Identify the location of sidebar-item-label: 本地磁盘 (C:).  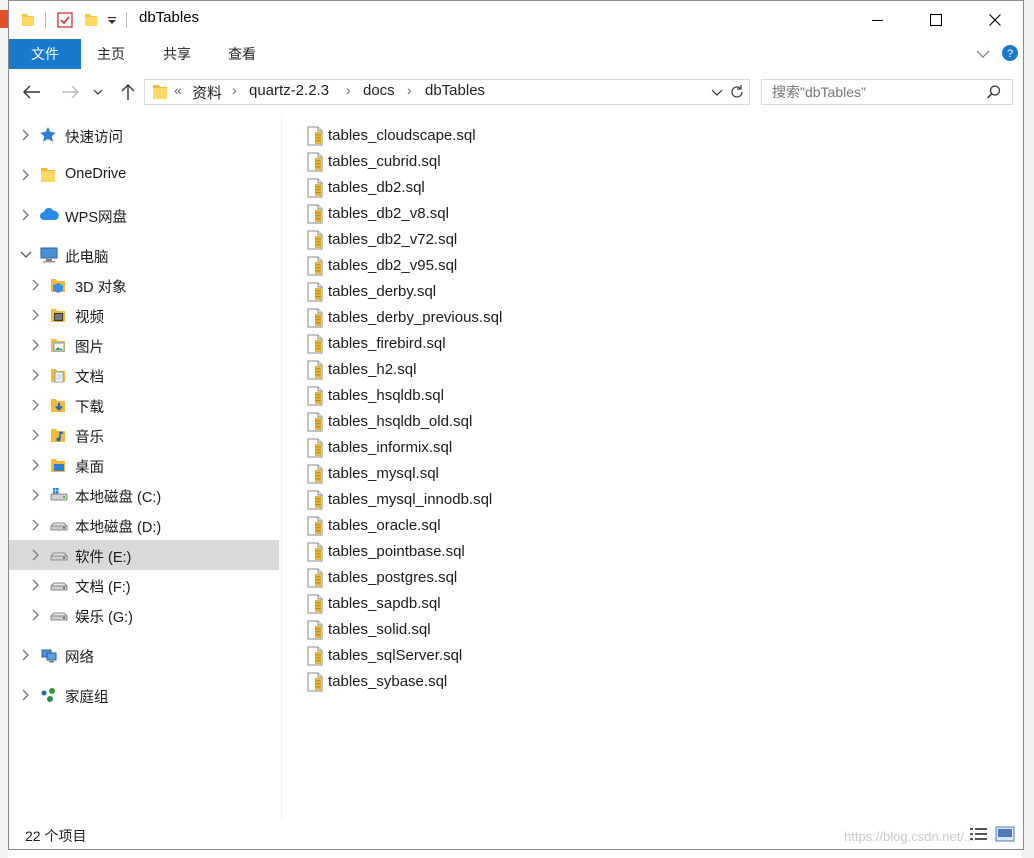
(118, 498).